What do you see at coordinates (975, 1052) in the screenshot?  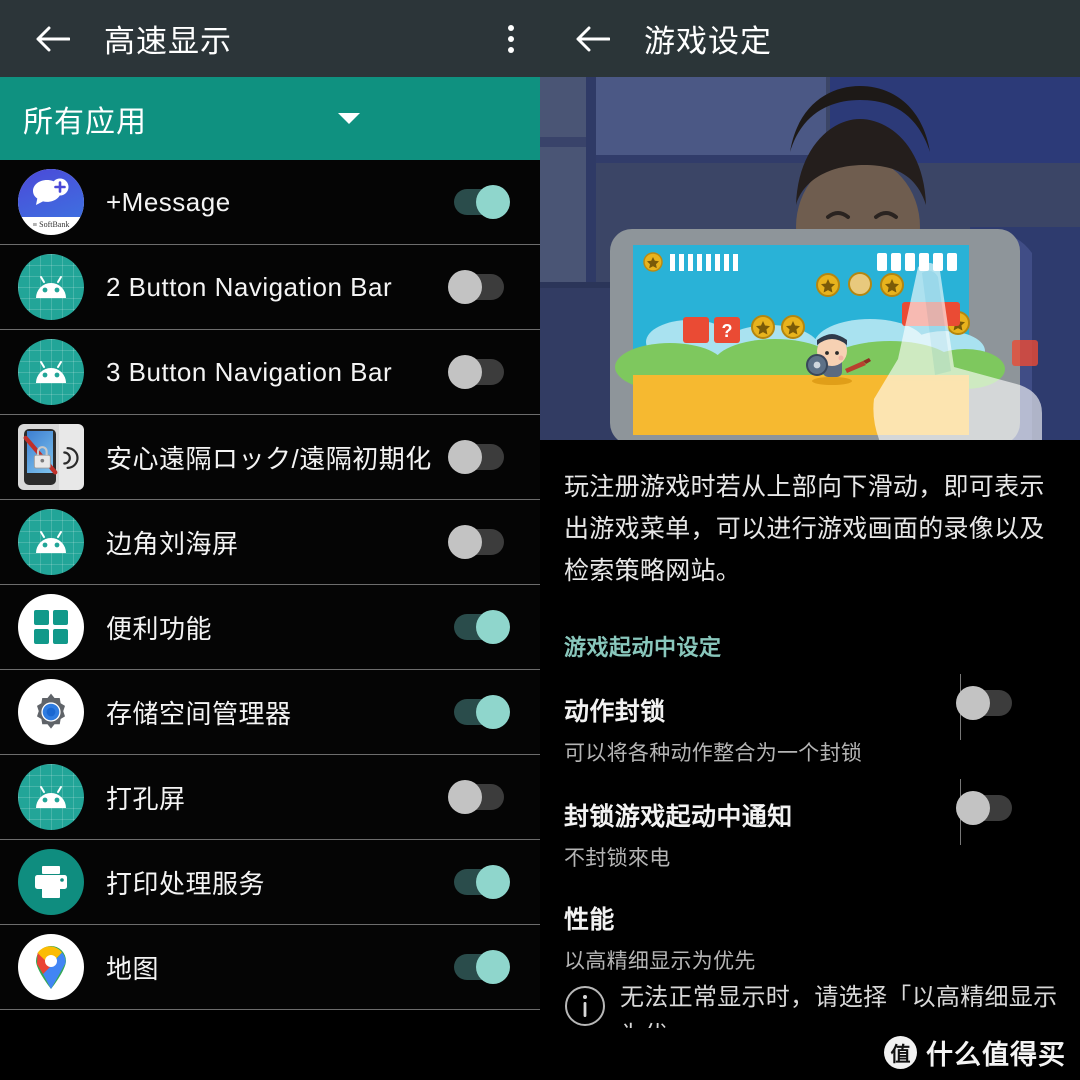 I see `watermark: 值 什么值得买` at bounding box center [975, 1052].